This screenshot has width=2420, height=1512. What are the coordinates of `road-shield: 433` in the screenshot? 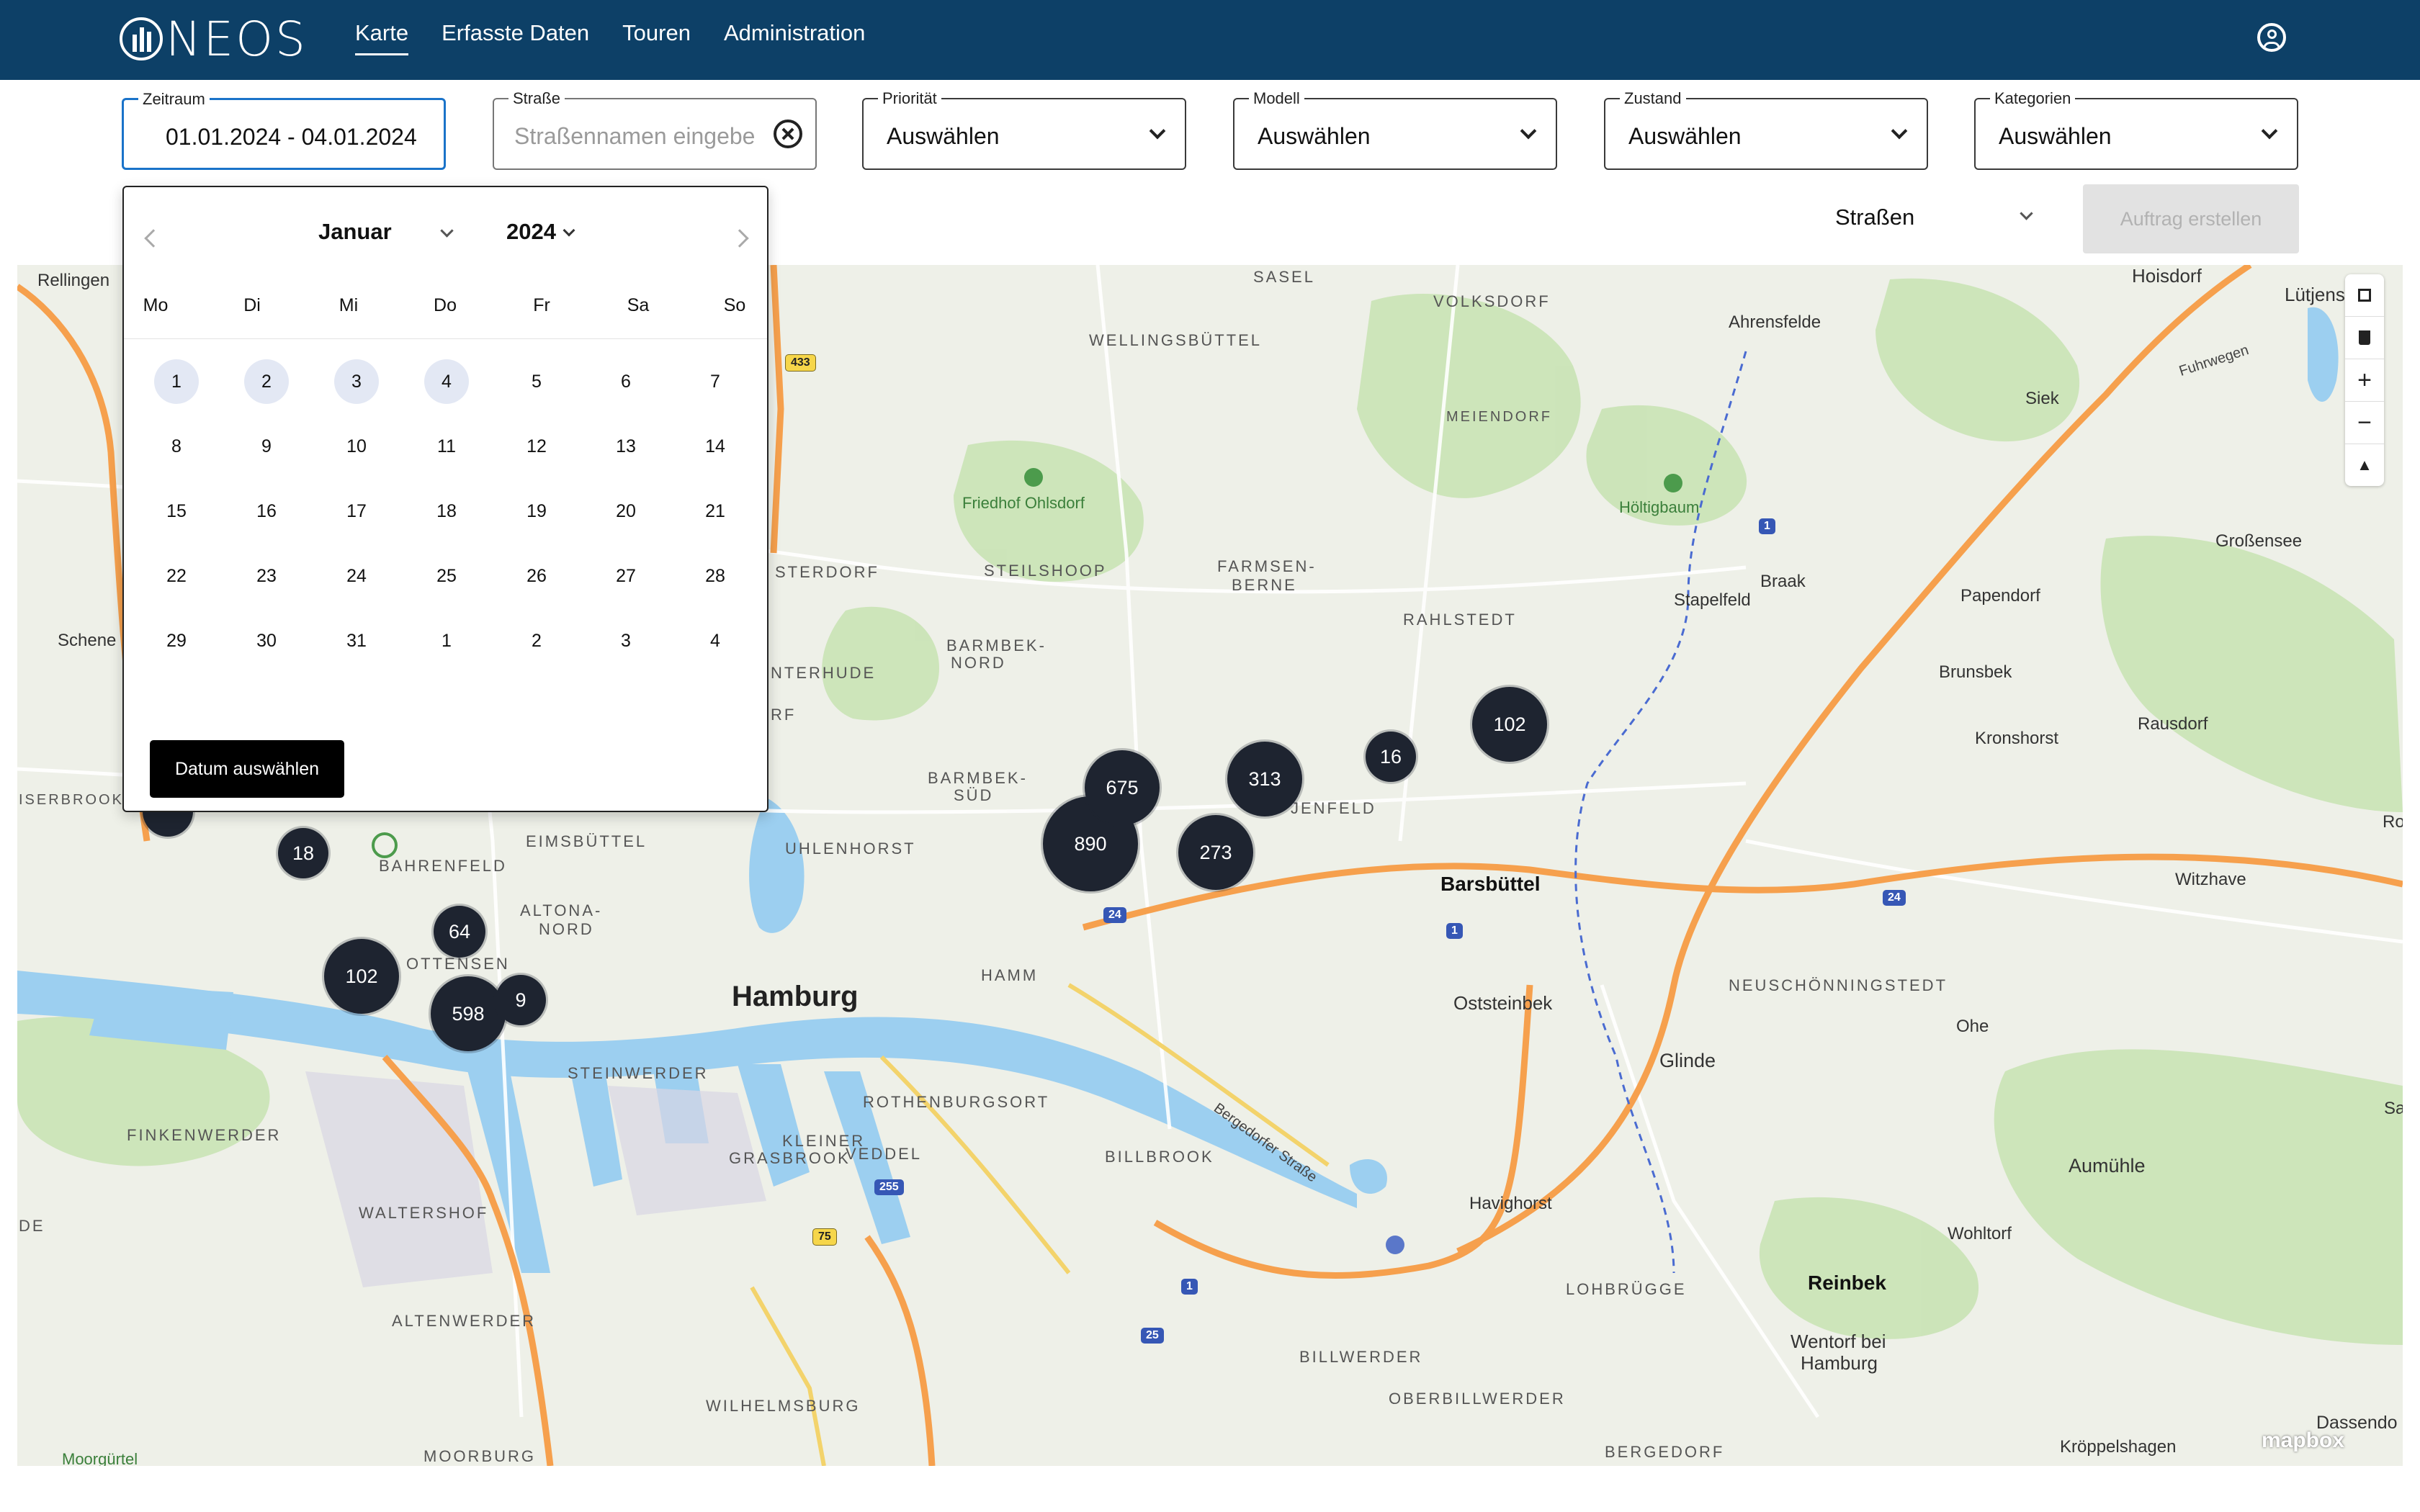 It's located at (800, 363).